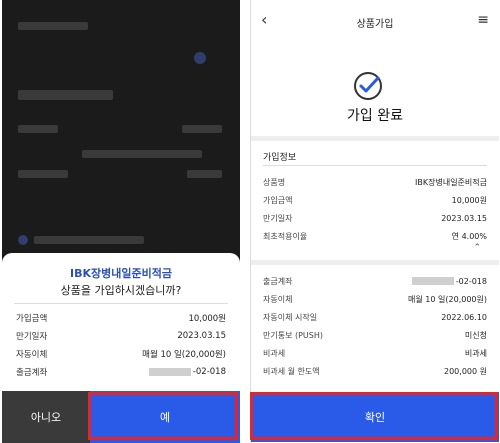 This screenshot has width=500, height=443. What do you see at coordinates (121, 319) in the screenshot?
I see `detail-row-amount: 가입금액 10,000원` at bounding box center [121, 319].